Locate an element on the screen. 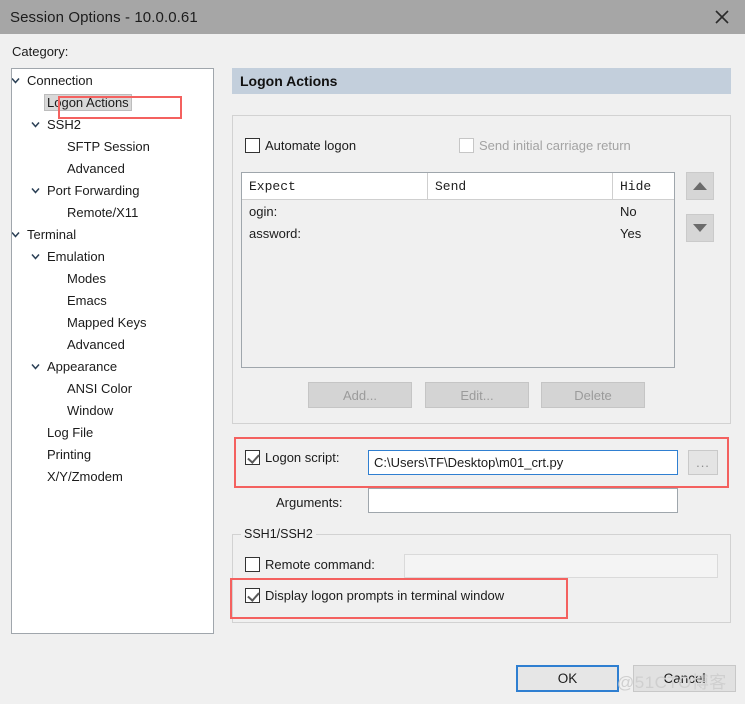 The image size is (745, 704). category-label: Category: is located at coordinates (40, 51).